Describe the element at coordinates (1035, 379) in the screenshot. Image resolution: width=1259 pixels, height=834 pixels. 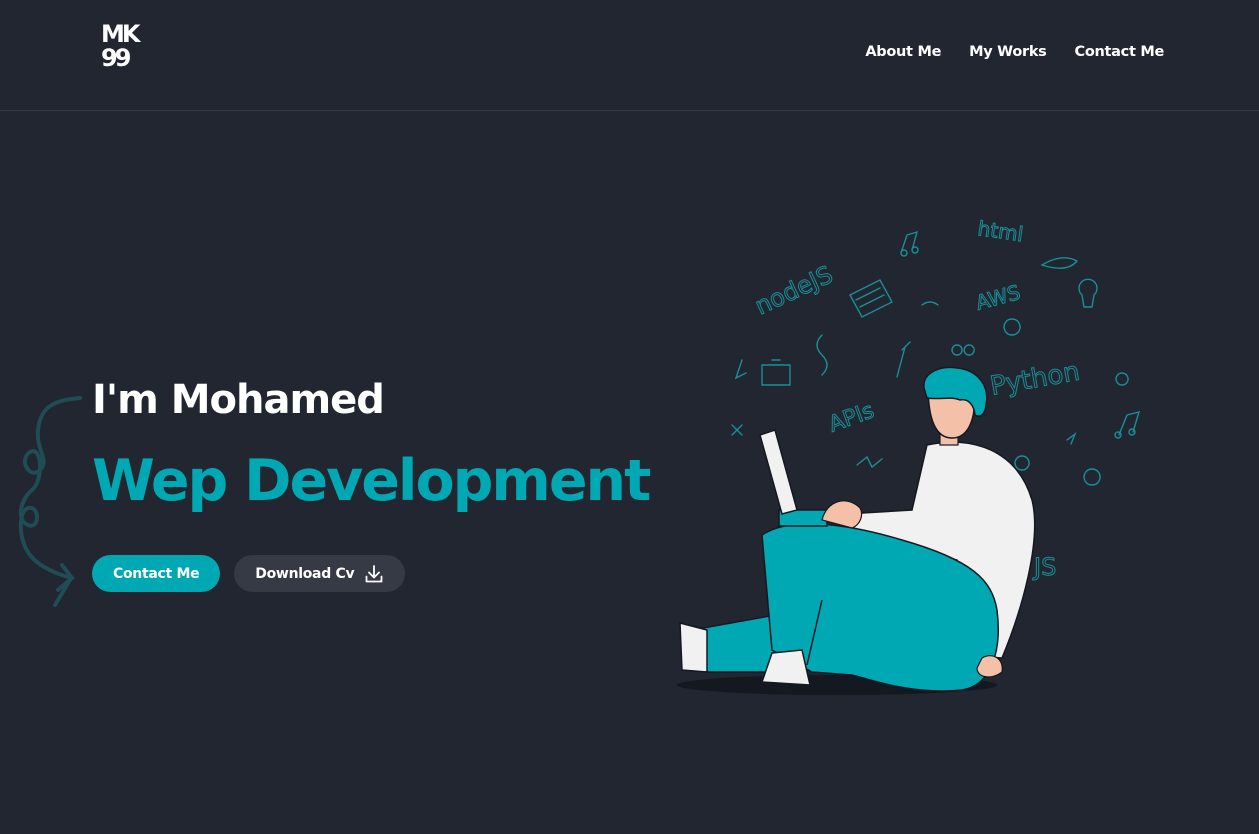
I see `doodle-word-python: Python` at that location.